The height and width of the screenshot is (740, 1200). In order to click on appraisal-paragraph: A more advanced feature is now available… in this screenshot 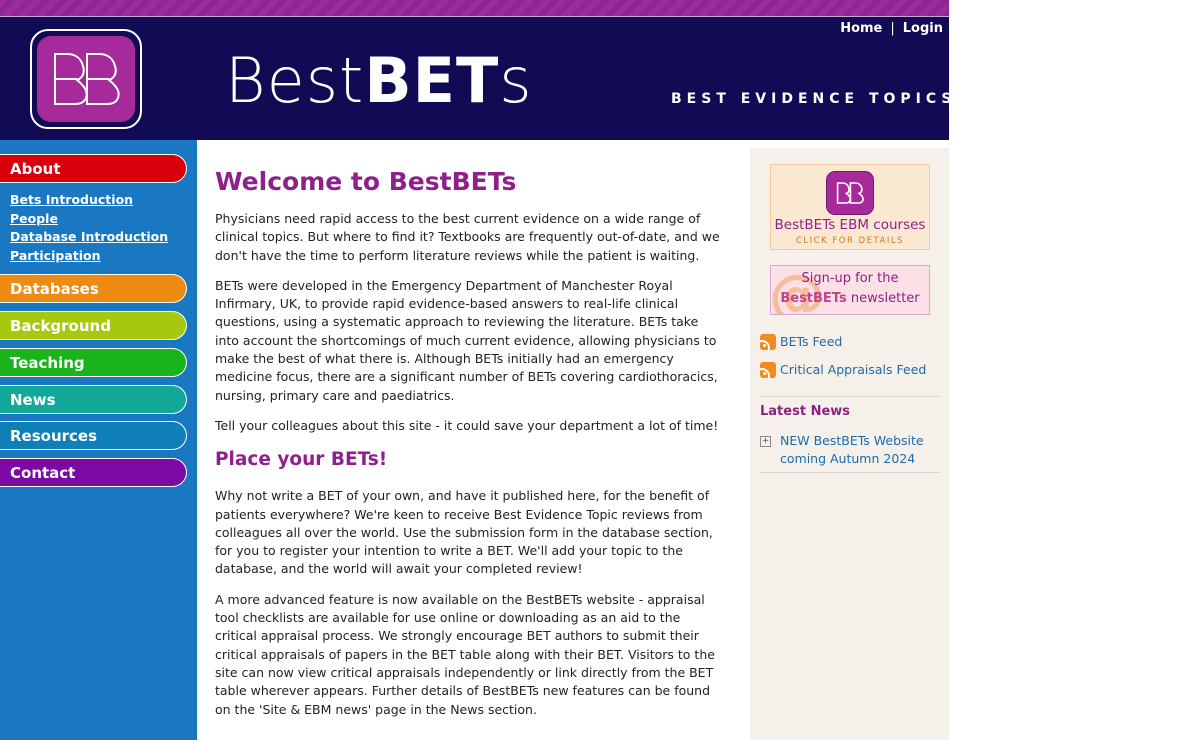, I will do `click(465, 654)`.